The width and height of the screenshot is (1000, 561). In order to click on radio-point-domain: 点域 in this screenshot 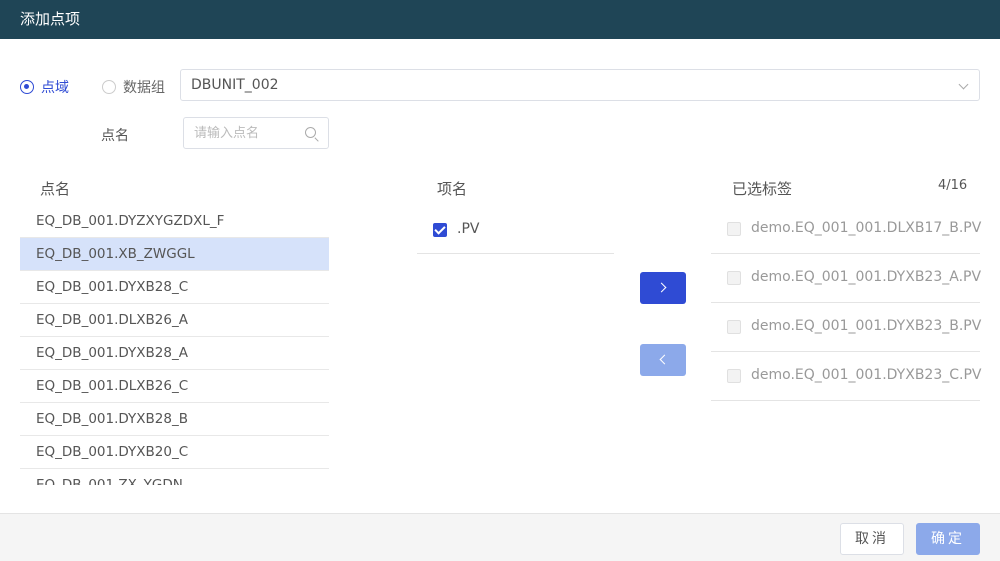, I will do `click(44, 87)`.